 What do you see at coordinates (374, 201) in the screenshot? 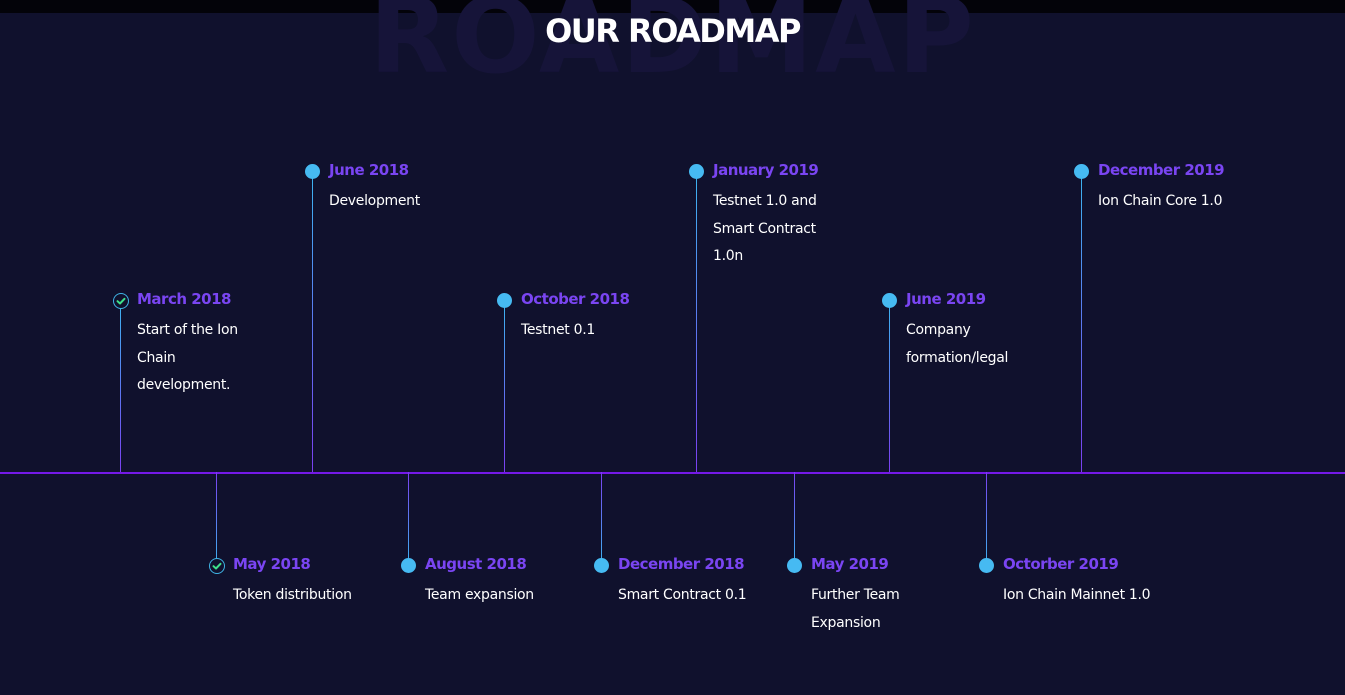
I see `milestone-description: Development` at bounding box center [374, 201].